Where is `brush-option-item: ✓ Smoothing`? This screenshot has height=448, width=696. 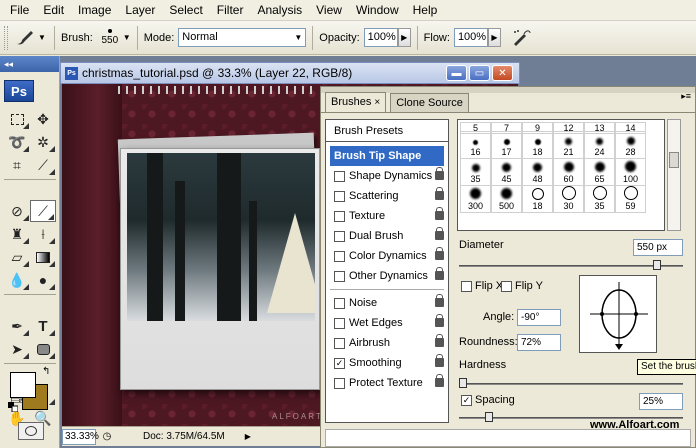
brush-option-item: ✓ Smoothing is located at coordinates (387, 363).